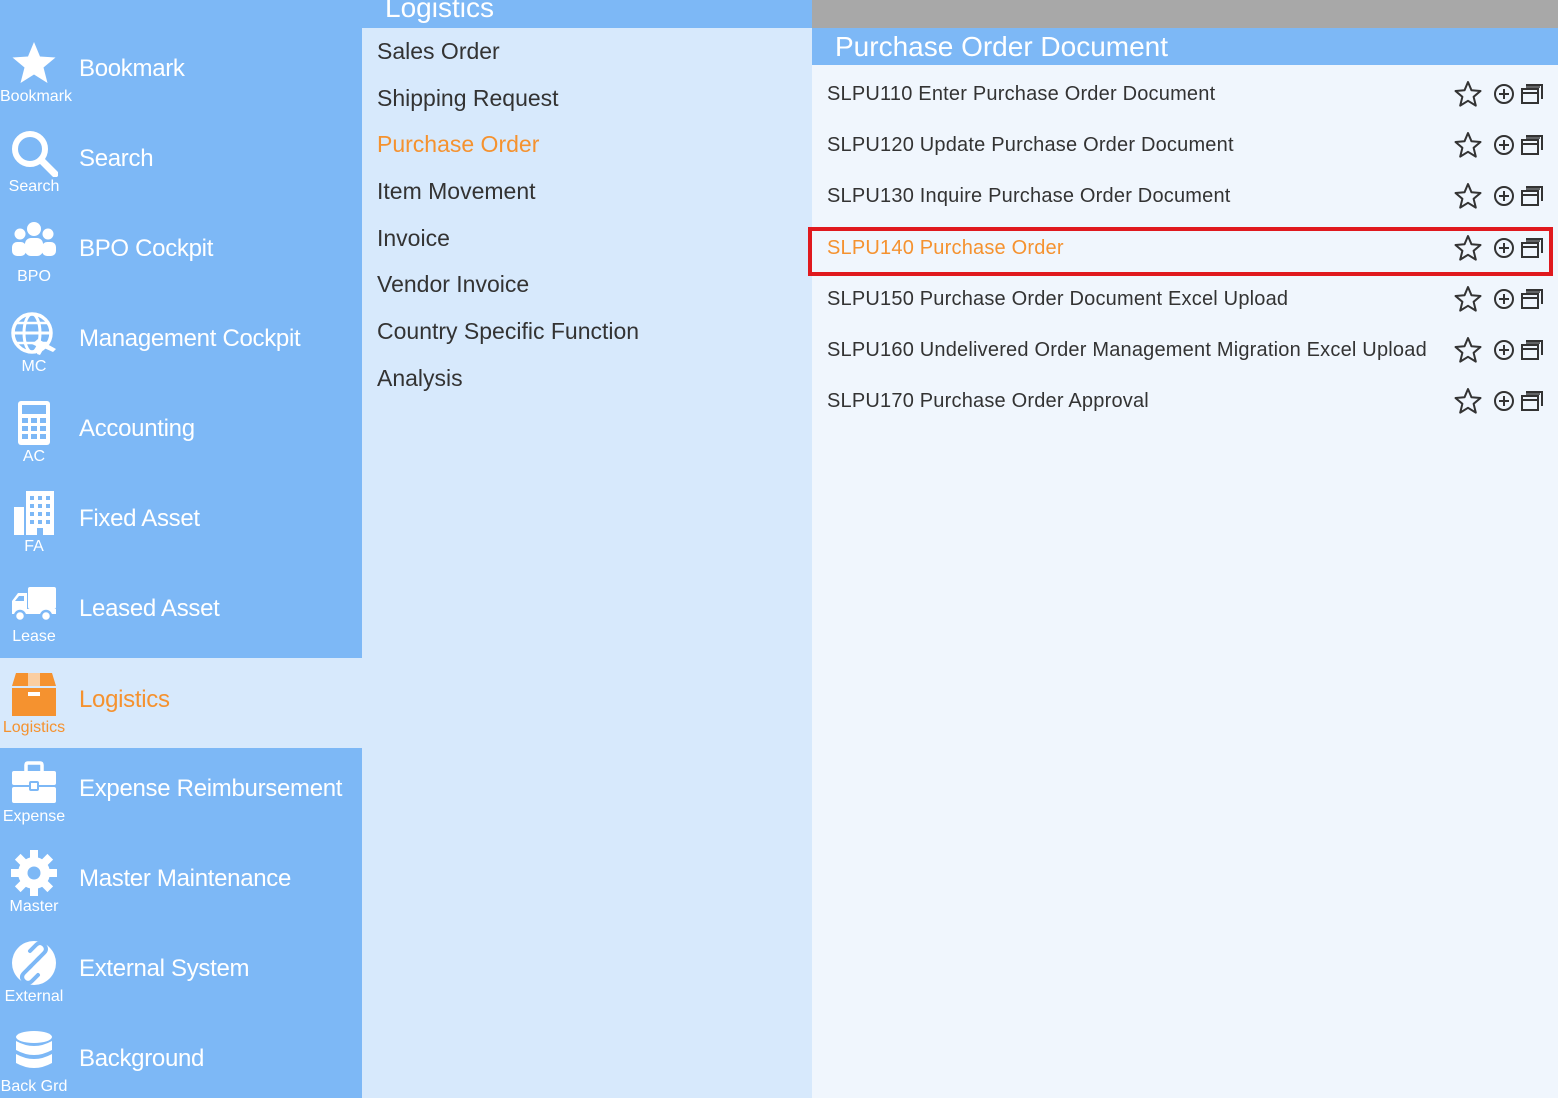  I want to click on submenu-item-invoice: Invoice, so click(413, 238).